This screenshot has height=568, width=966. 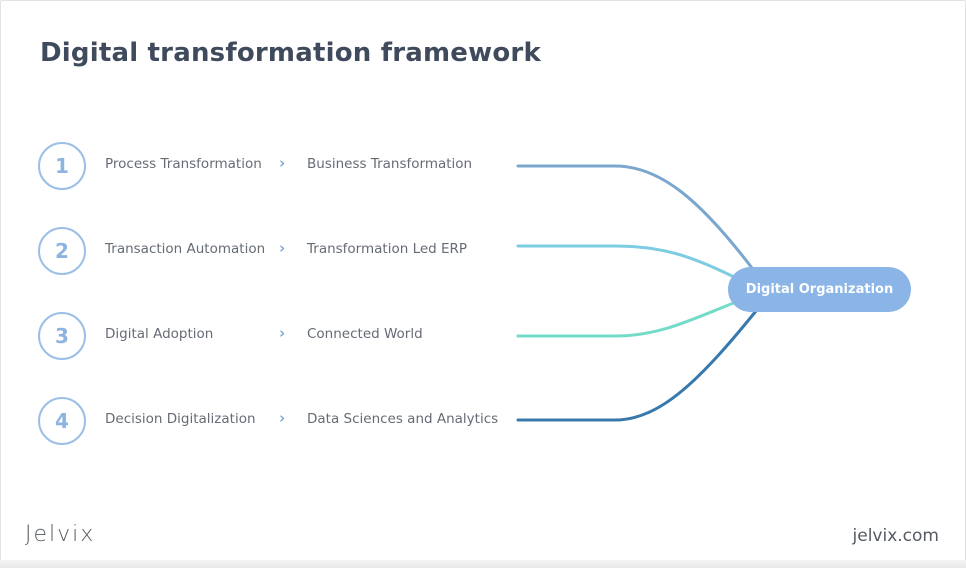 What do you see at coordinates (62, 421) in the screenshot?
I see `step-number-circle: 4` at bounding box center [62, 421].